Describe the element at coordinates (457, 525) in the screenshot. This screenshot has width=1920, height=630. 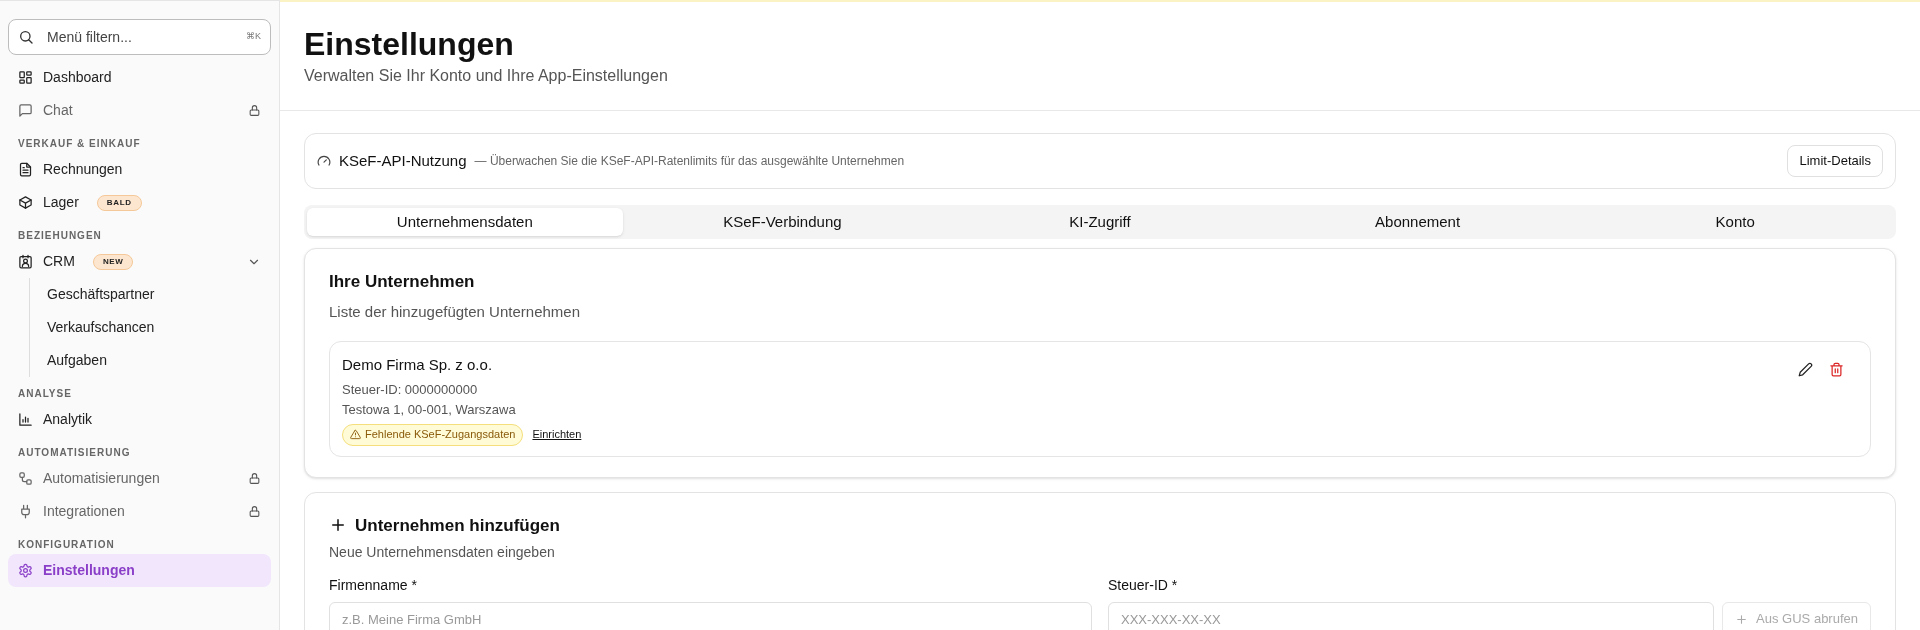
I see `card-title: Unternehmen hinzufügen` at that location.